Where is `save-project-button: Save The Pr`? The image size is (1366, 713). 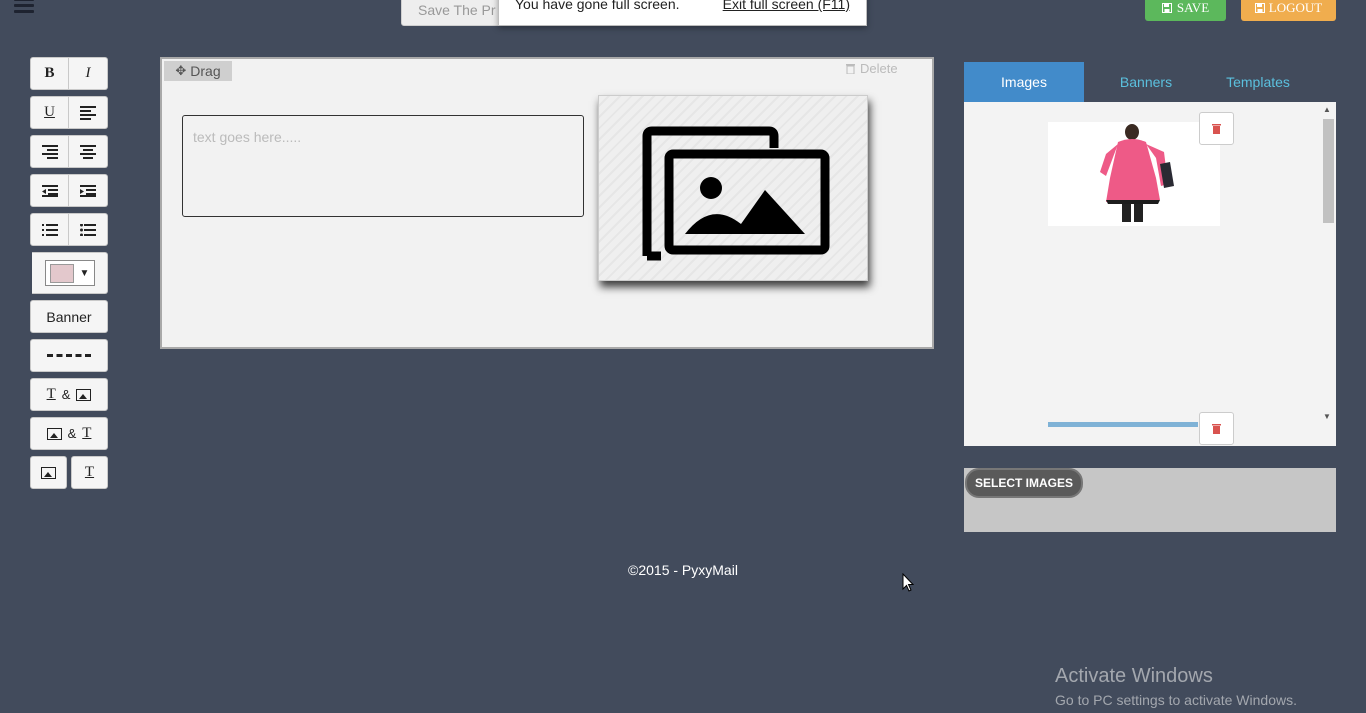 save-project-button: Save The Pr is located at coordinates (456, 13).